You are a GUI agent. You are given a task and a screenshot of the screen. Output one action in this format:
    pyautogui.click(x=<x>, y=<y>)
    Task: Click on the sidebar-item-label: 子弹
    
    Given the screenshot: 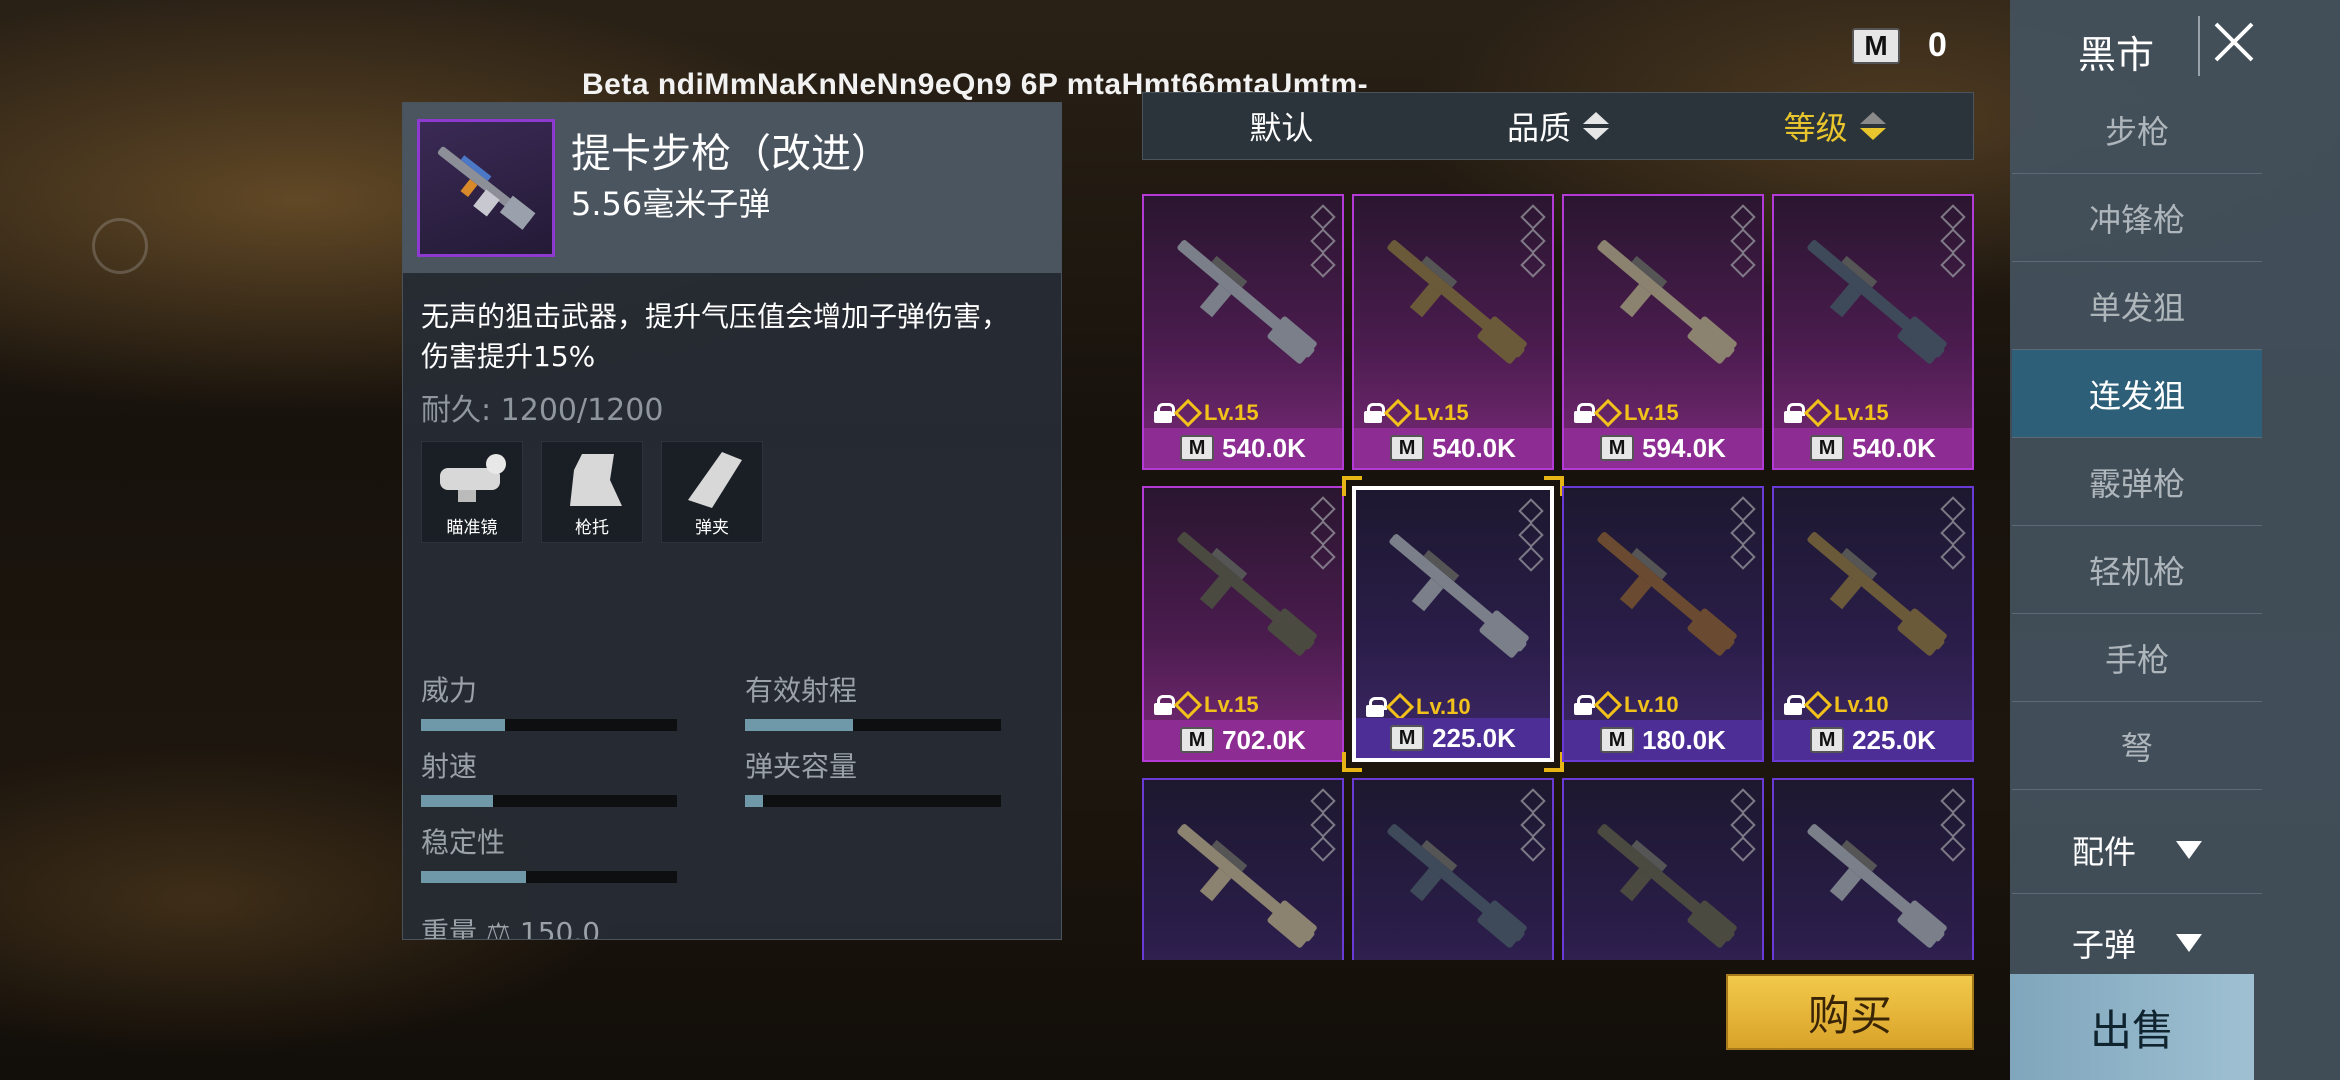 What is the action you would take?
    pyautogui.click(x=2103, y=945)
    